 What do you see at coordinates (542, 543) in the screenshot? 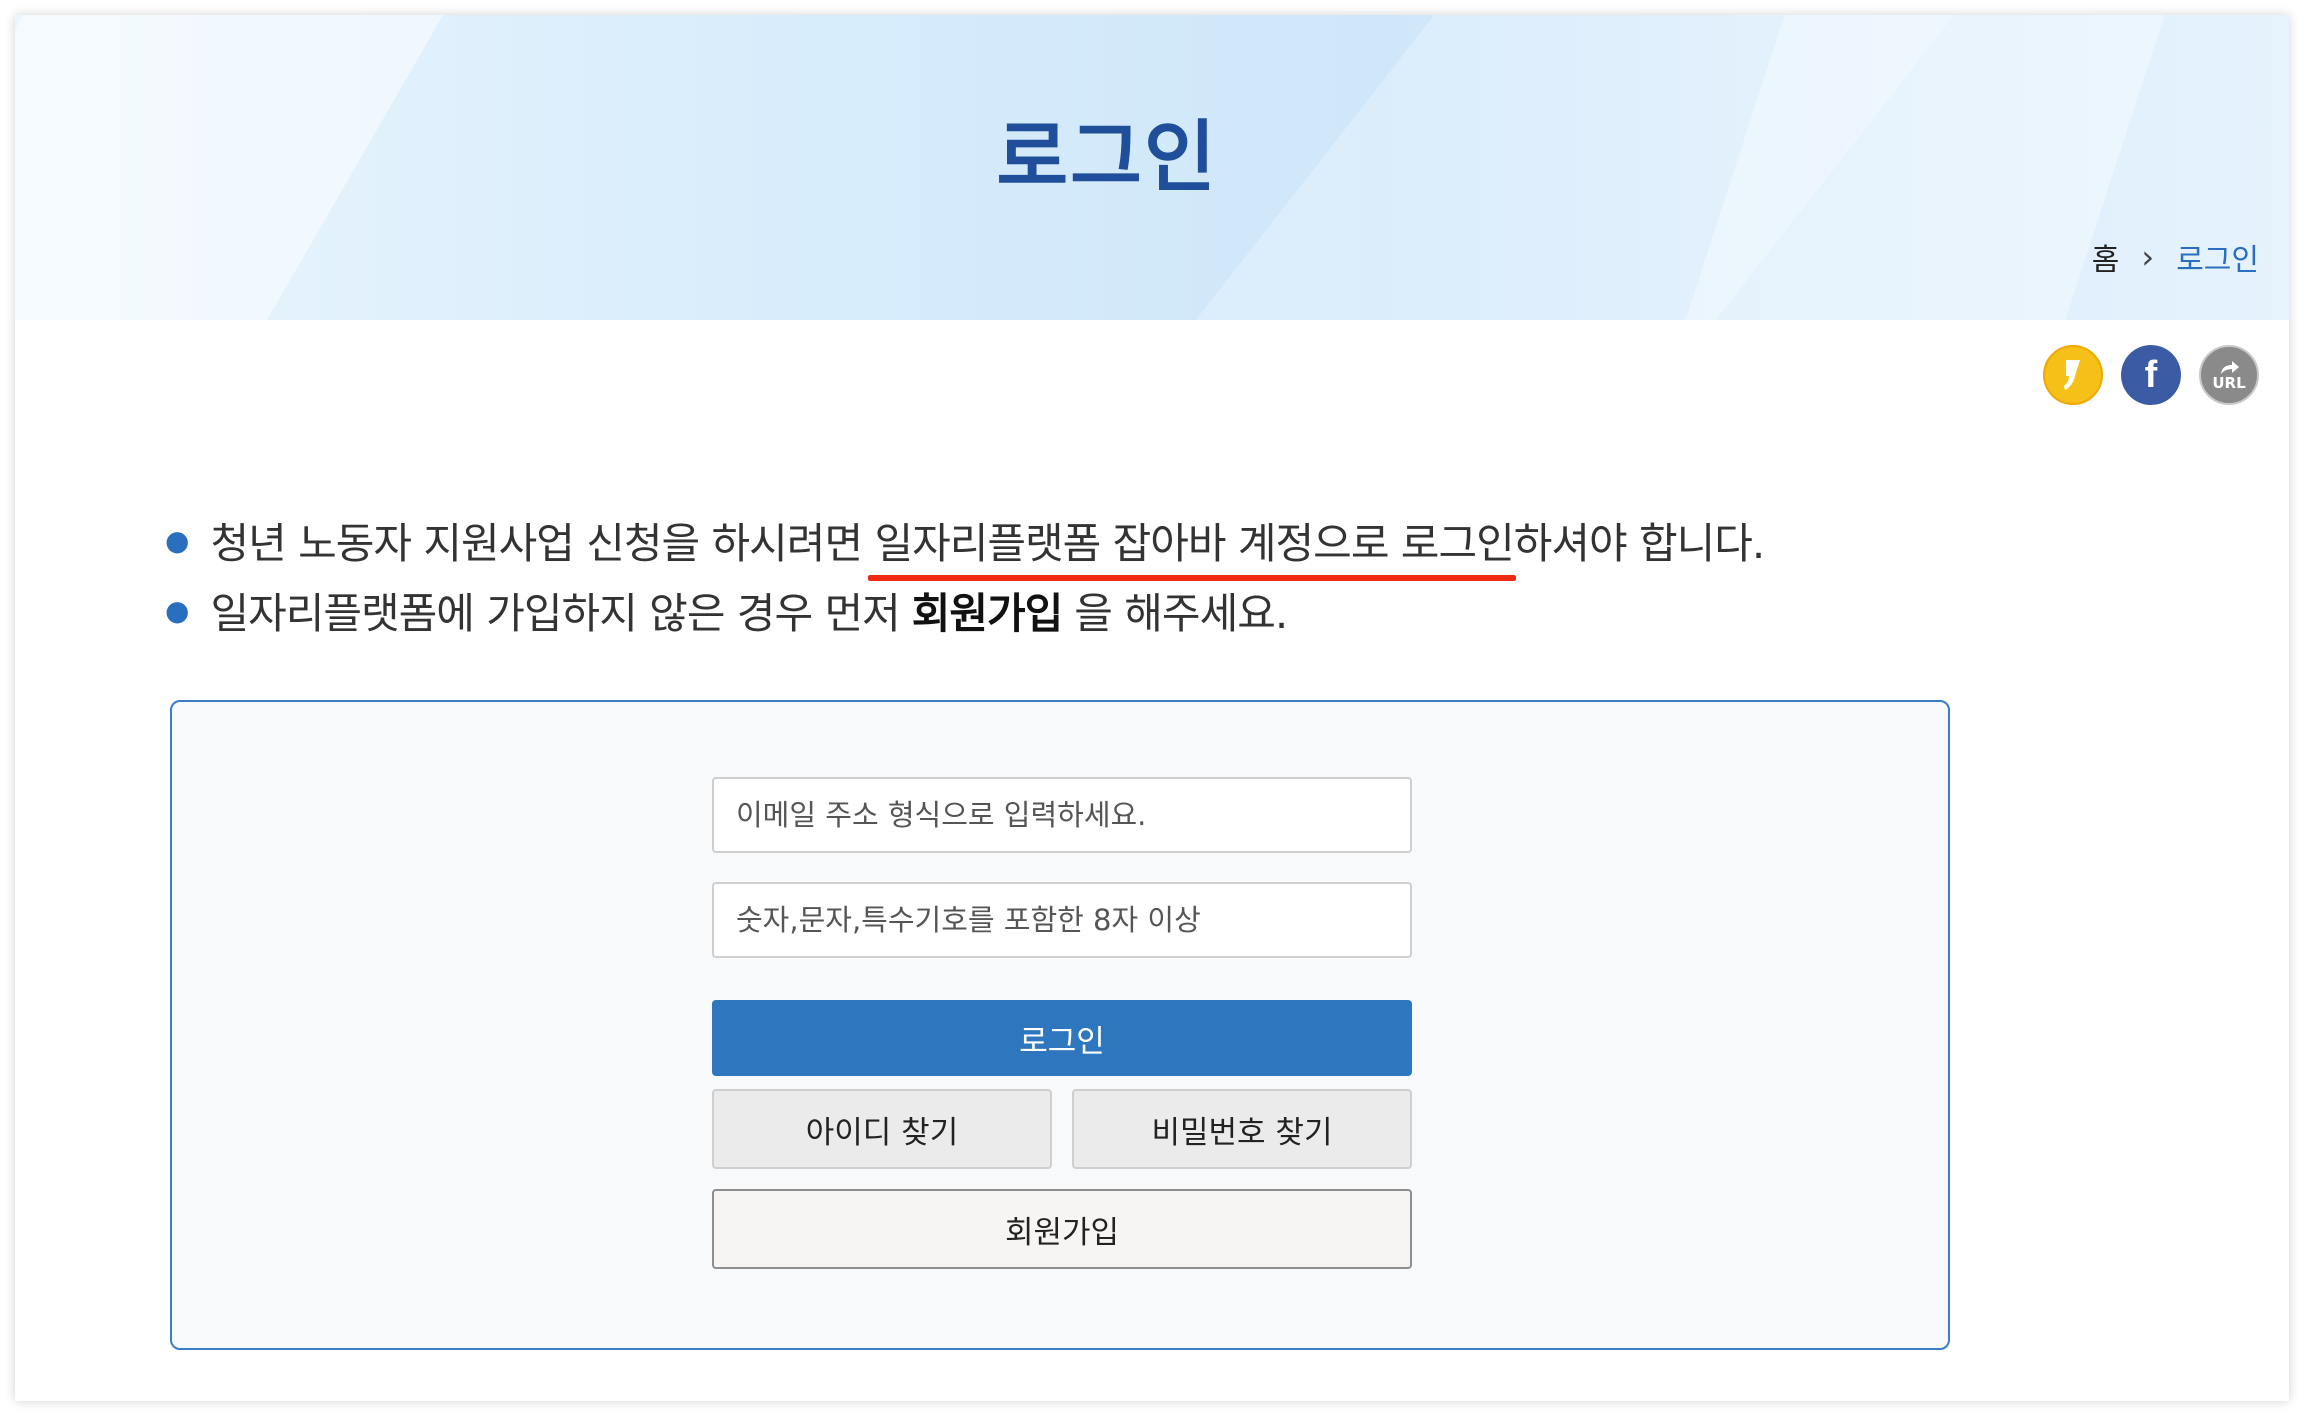
I see `notice-text: 청년 노동자 지원사업 신청을 하시려면` at bounding box center [542, 543].